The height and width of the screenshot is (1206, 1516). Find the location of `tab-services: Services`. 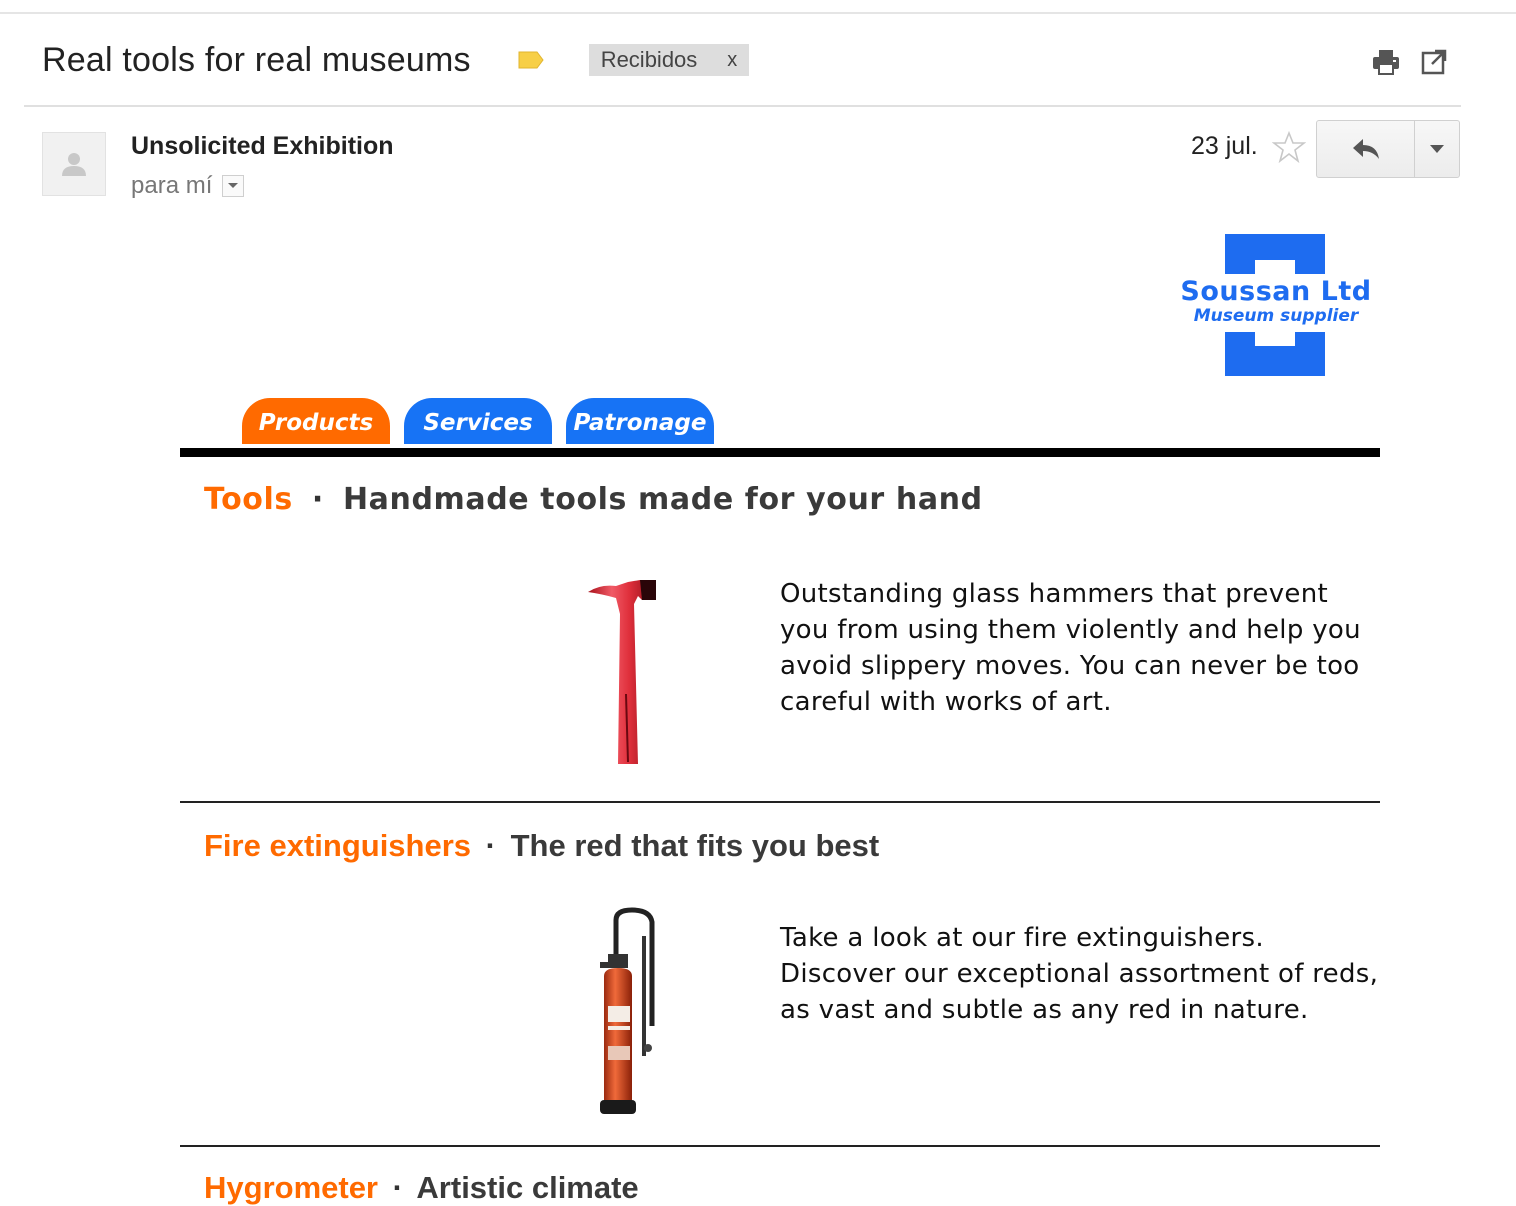

tab-services: Services is located at coordinates (478, 421).